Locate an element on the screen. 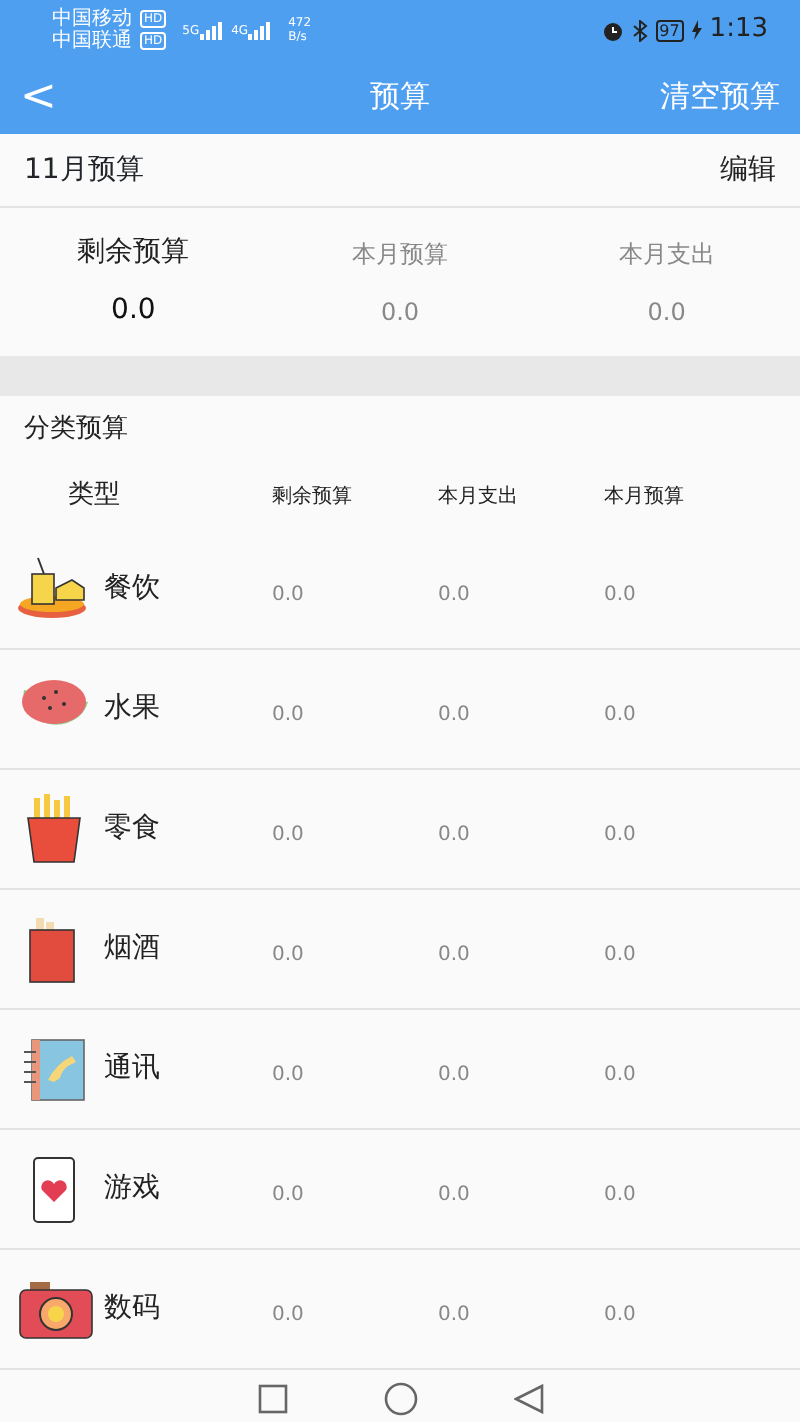 The image size is (800, 1422). page-title: 预算 is located at coordinates (400, 97).